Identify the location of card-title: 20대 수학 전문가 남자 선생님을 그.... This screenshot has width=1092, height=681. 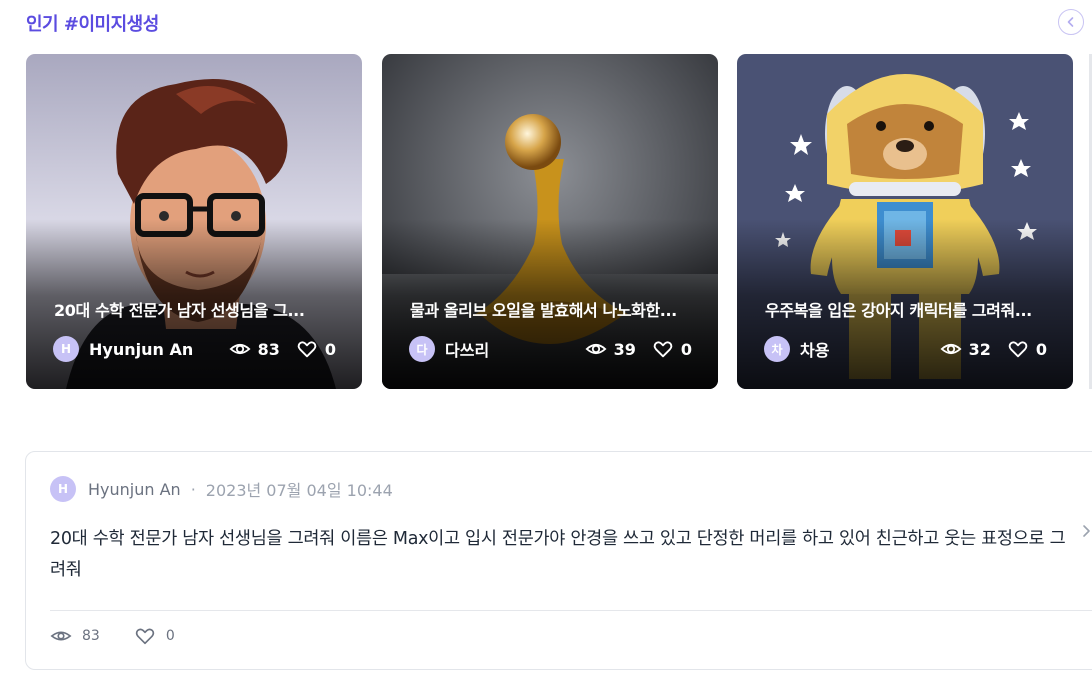
(179, 310).